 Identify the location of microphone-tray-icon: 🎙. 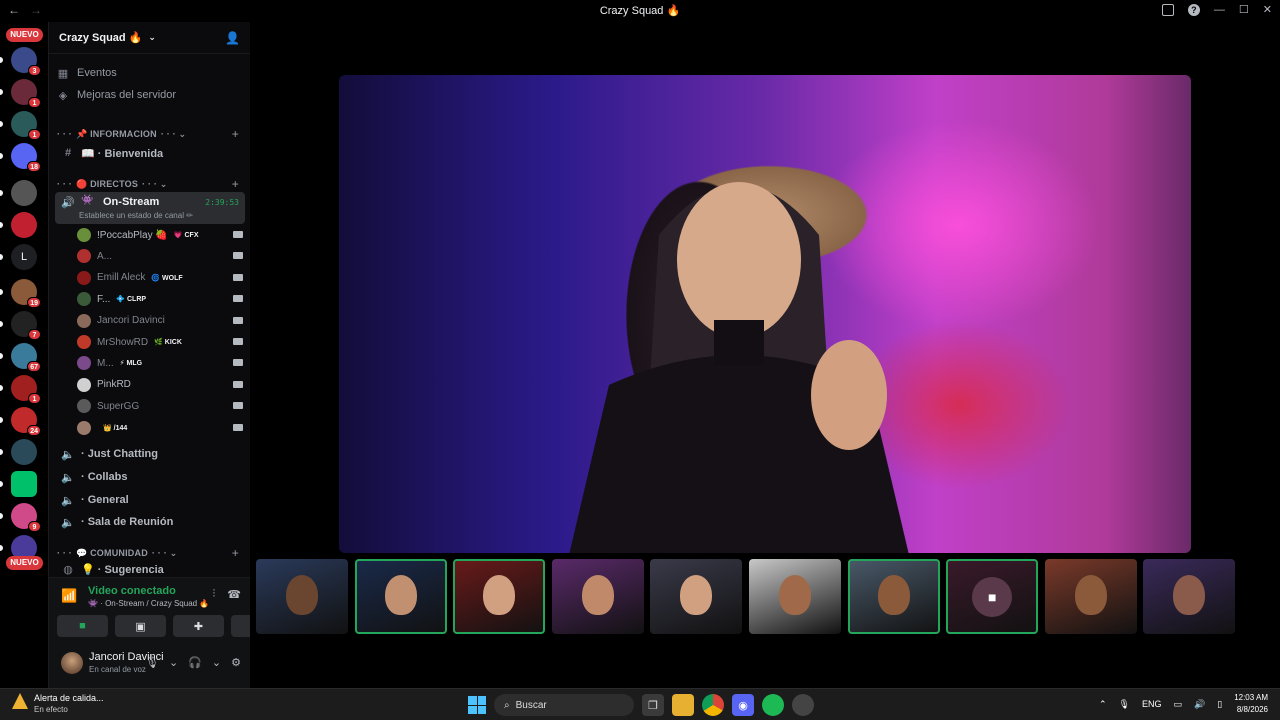
(1124, 704).